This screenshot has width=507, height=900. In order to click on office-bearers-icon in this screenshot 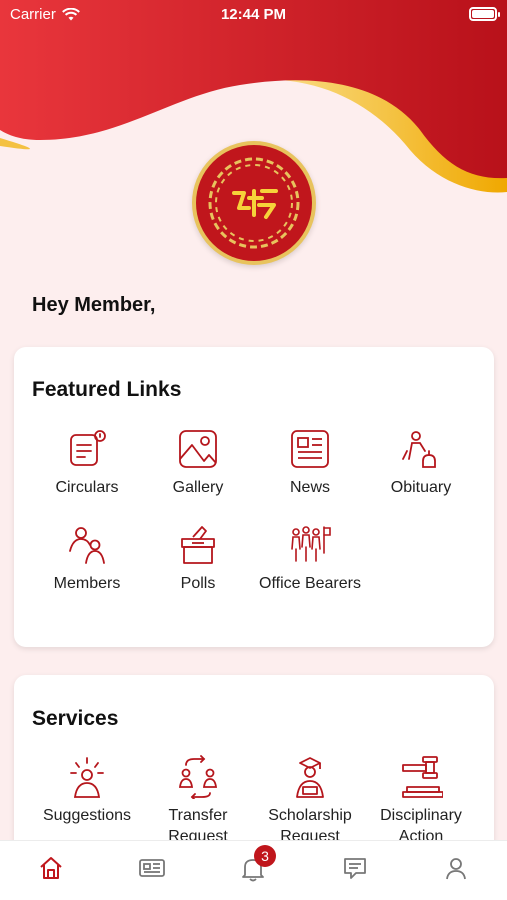, I will do `click(311, 544)`.